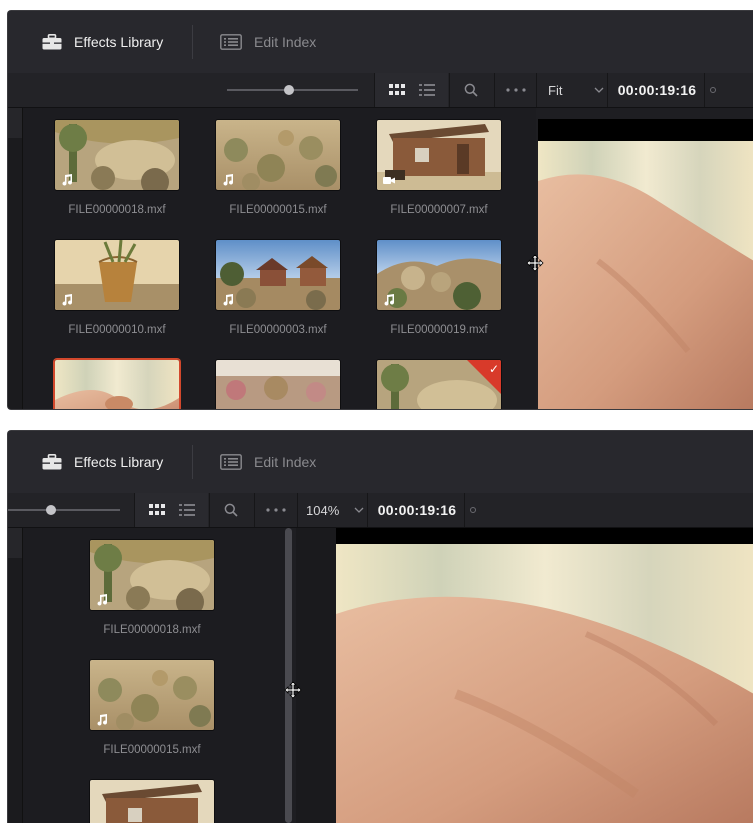  I want to click on clip-preview-image: ✓, so click(439, 384).